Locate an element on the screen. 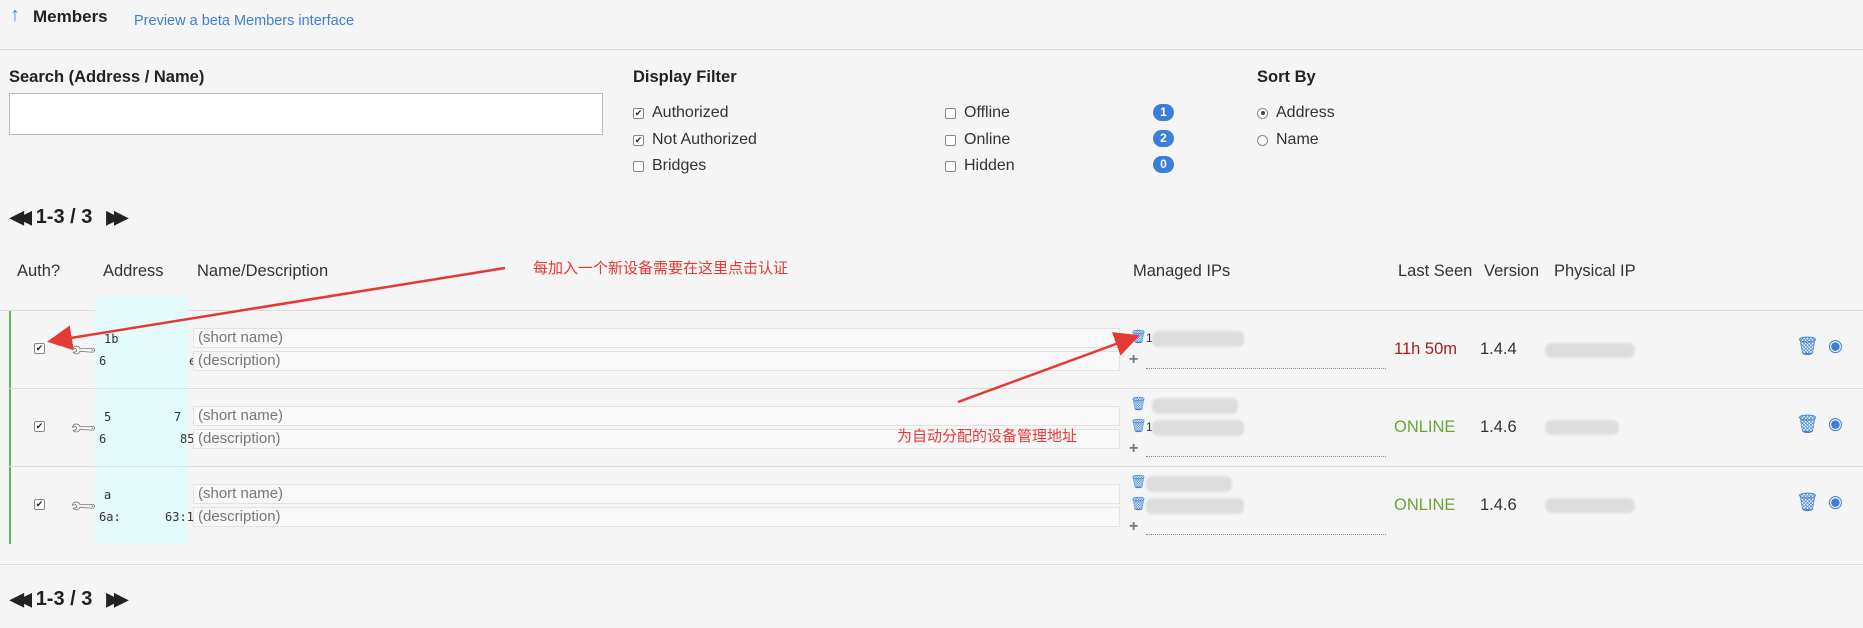  filter-authorized: ✔ Authorized is located at coordinates (681, 113).